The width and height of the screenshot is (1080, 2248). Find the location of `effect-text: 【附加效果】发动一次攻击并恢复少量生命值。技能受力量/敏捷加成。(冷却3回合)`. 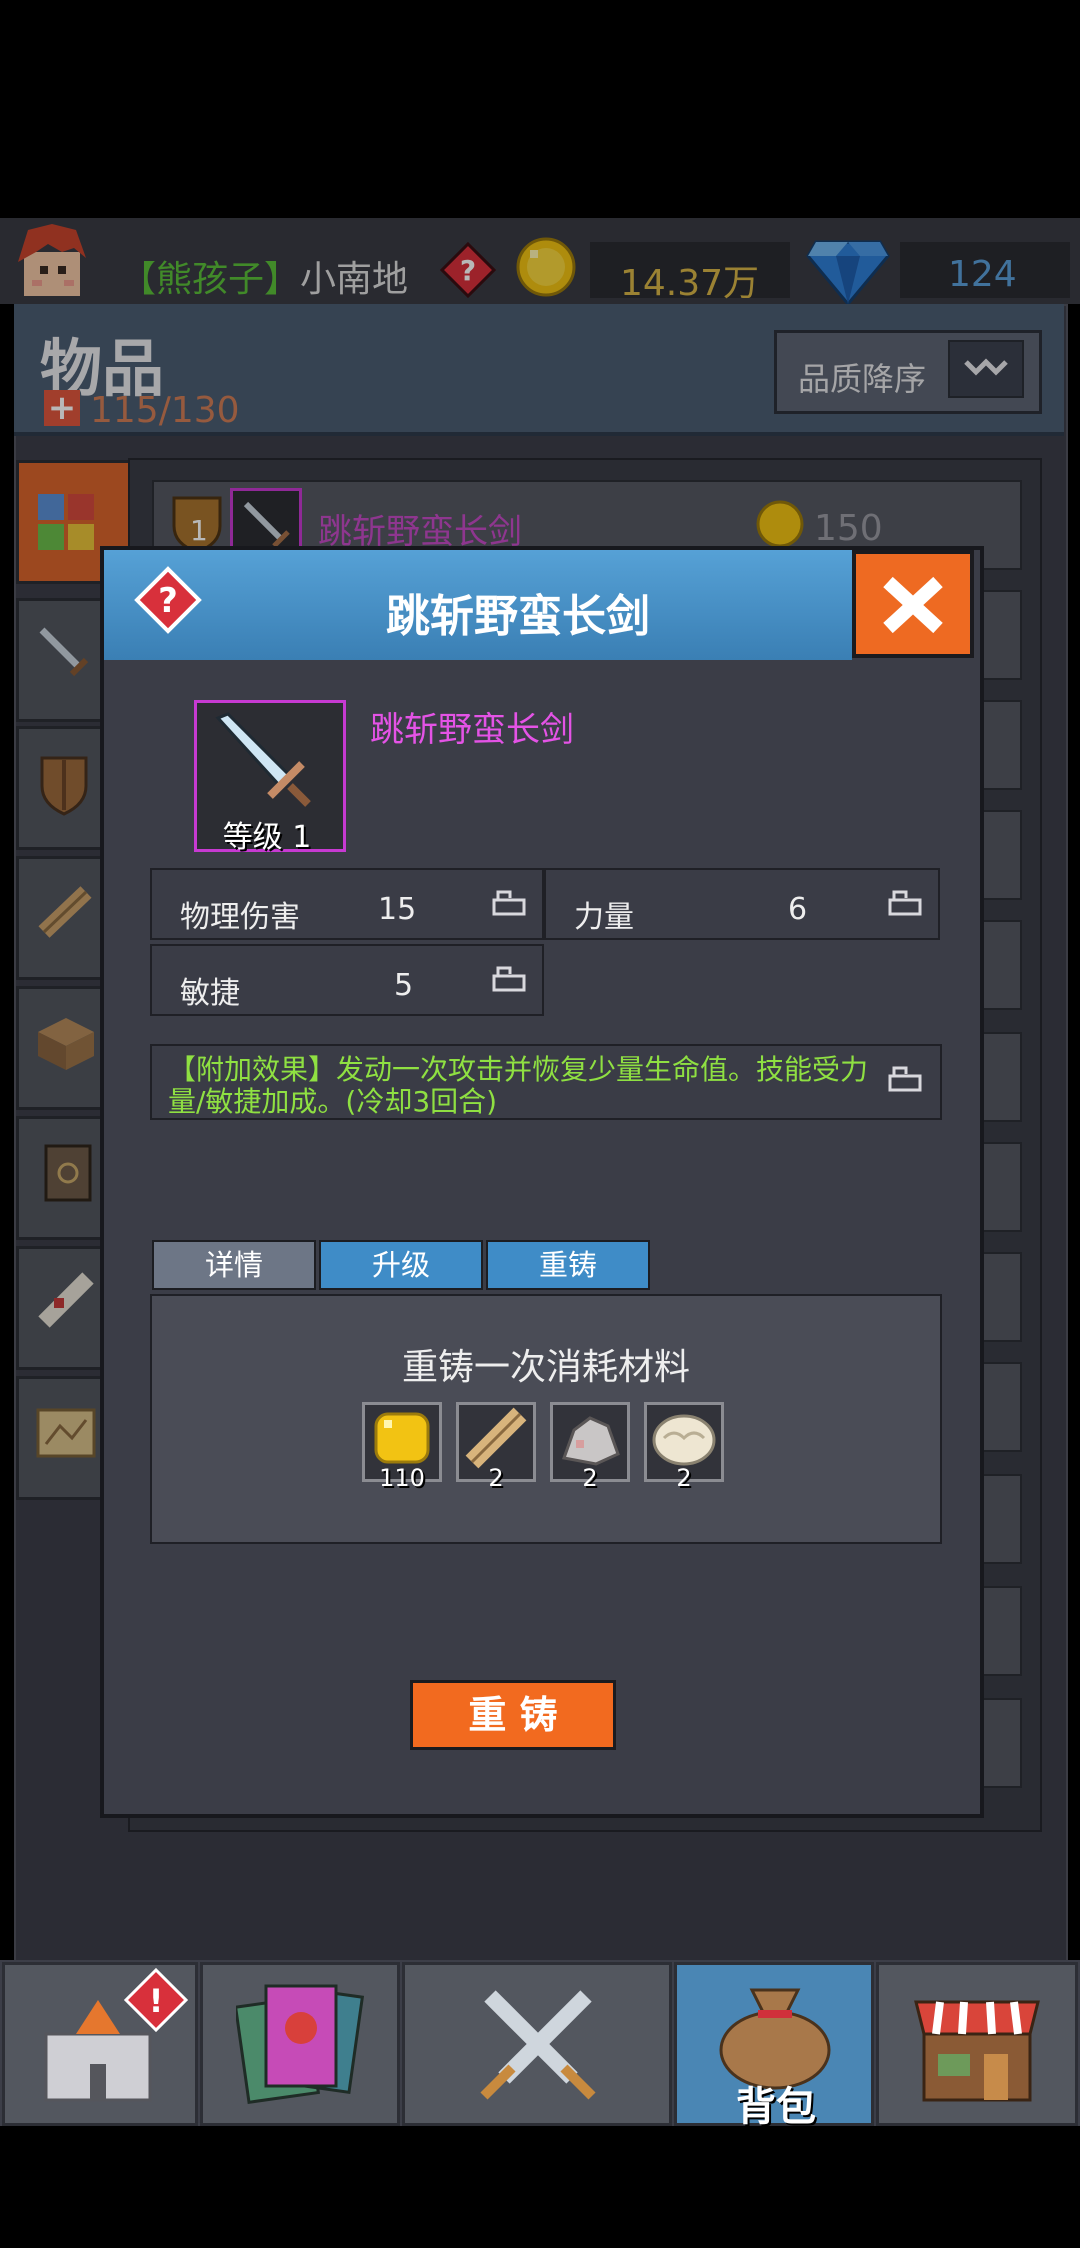

effect-text: 【附加效果】发动一次攻击并恢复少量生命值。技能受力量/敏捷加成。(冷却3回合) is located at coordinates (518, 1085).